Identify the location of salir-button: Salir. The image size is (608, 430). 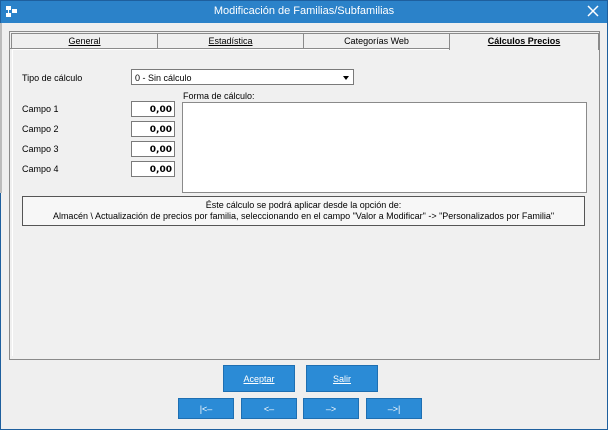
(342, 378).